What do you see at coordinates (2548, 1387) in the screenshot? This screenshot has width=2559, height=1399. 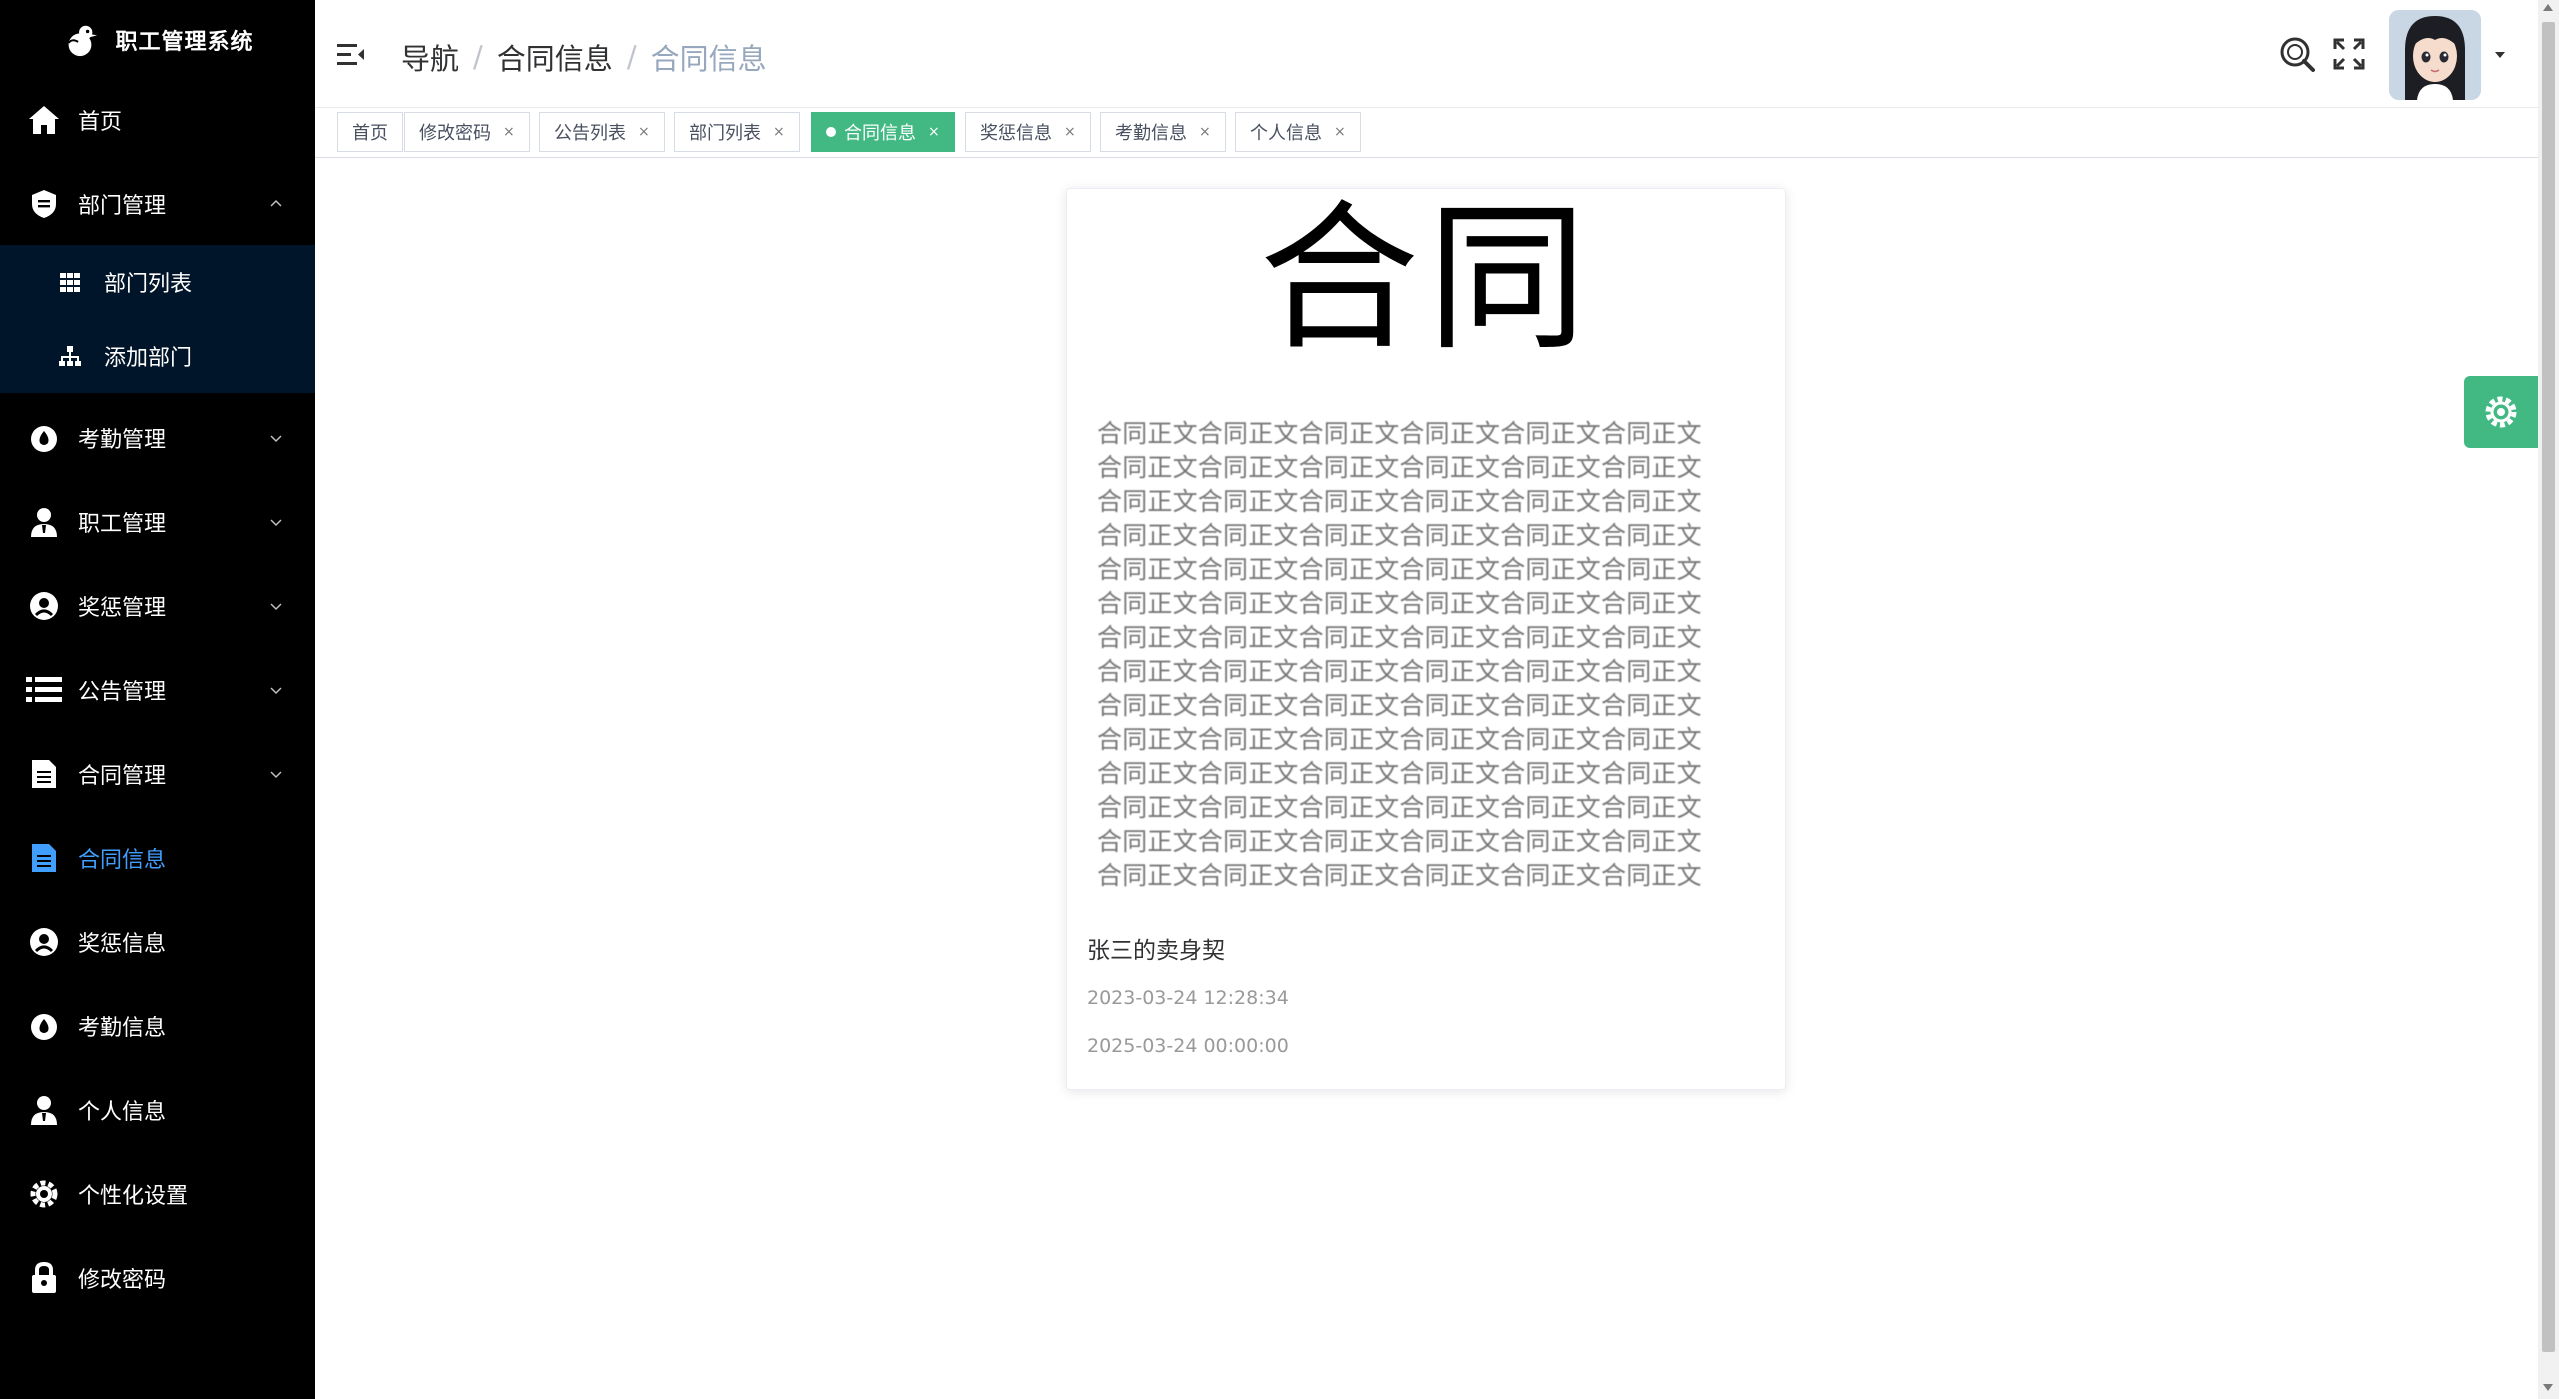 I see `scroll-down-arrow-icon` at bounding box center [2548, 1387].